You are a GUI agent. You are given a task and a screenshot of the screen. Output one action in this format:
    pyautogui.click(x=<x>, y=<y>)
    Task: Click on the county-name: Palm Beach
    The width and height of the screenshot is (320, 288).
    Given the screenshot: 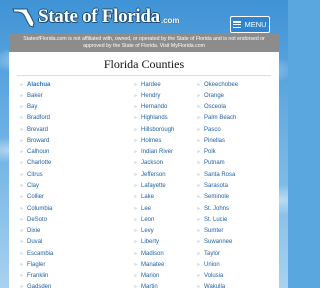 What is the action you would take?
    pyautogui.click(x=220, y=118)
    